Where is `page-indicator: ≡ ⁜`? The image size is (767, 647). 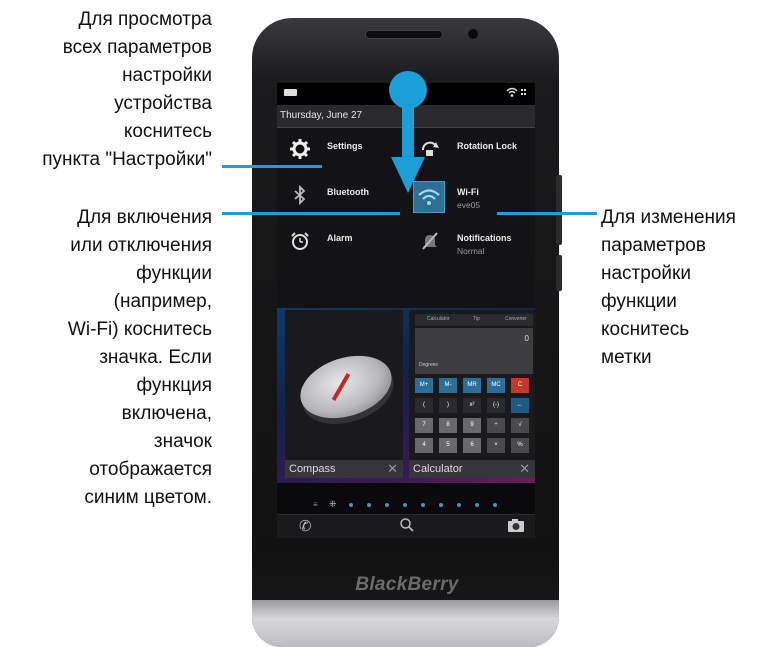
page-indicator: ≡ ⁜ is located at coordinates (413, 504).